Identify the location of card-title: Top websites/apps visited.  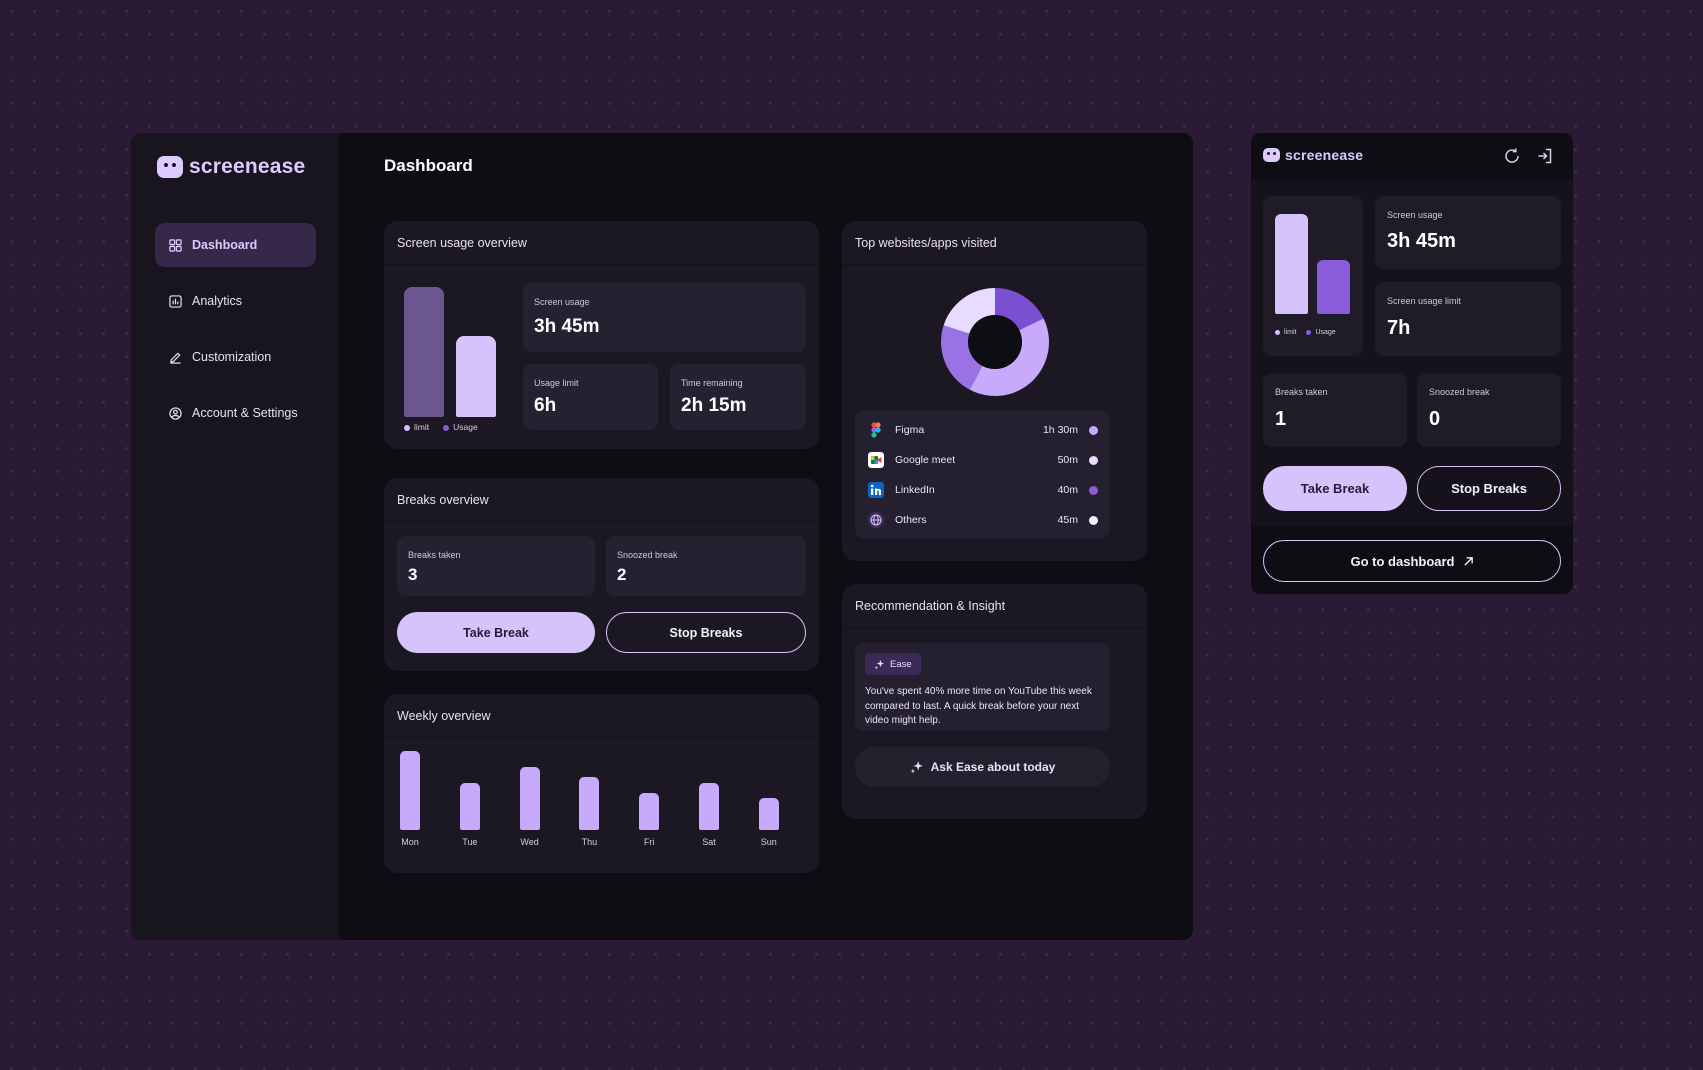
(994, 243).